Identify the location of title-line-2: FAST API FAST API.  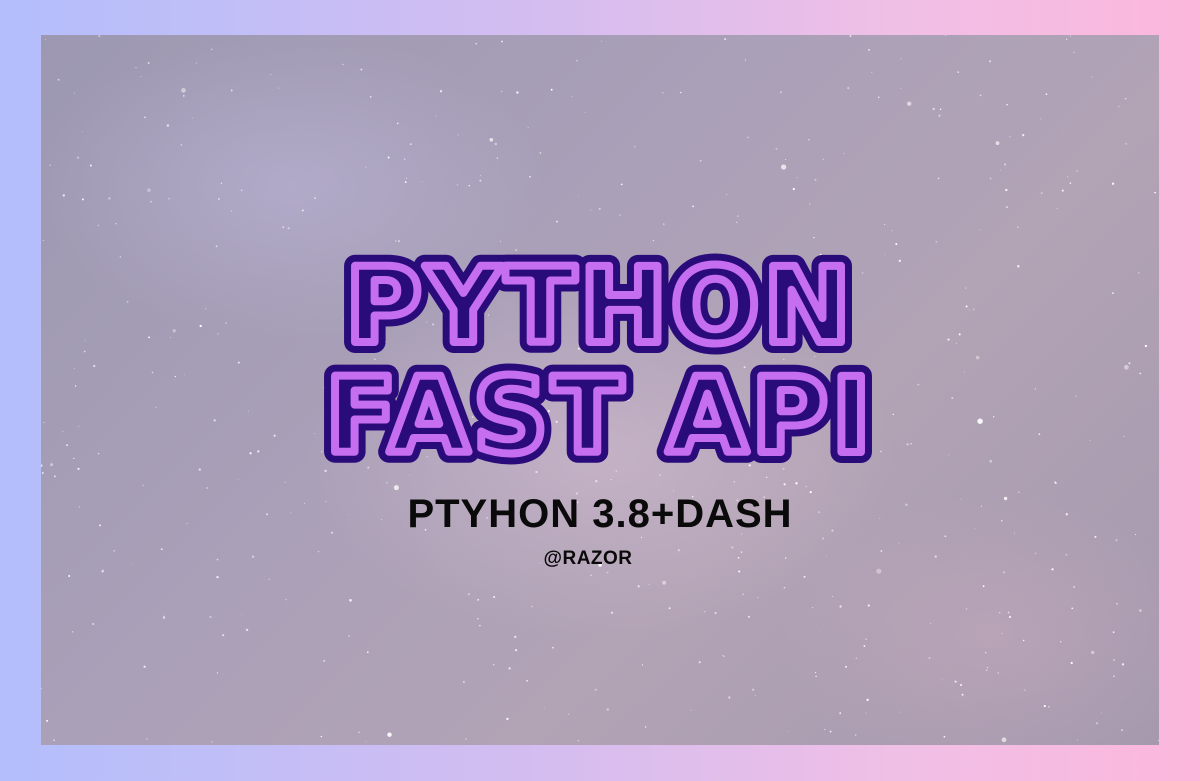
(597, 416).